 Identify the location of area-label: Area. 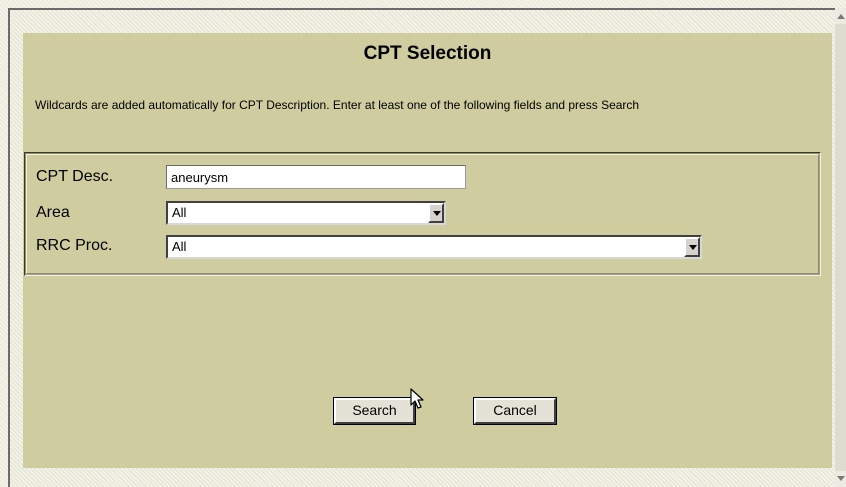
(53, 212).